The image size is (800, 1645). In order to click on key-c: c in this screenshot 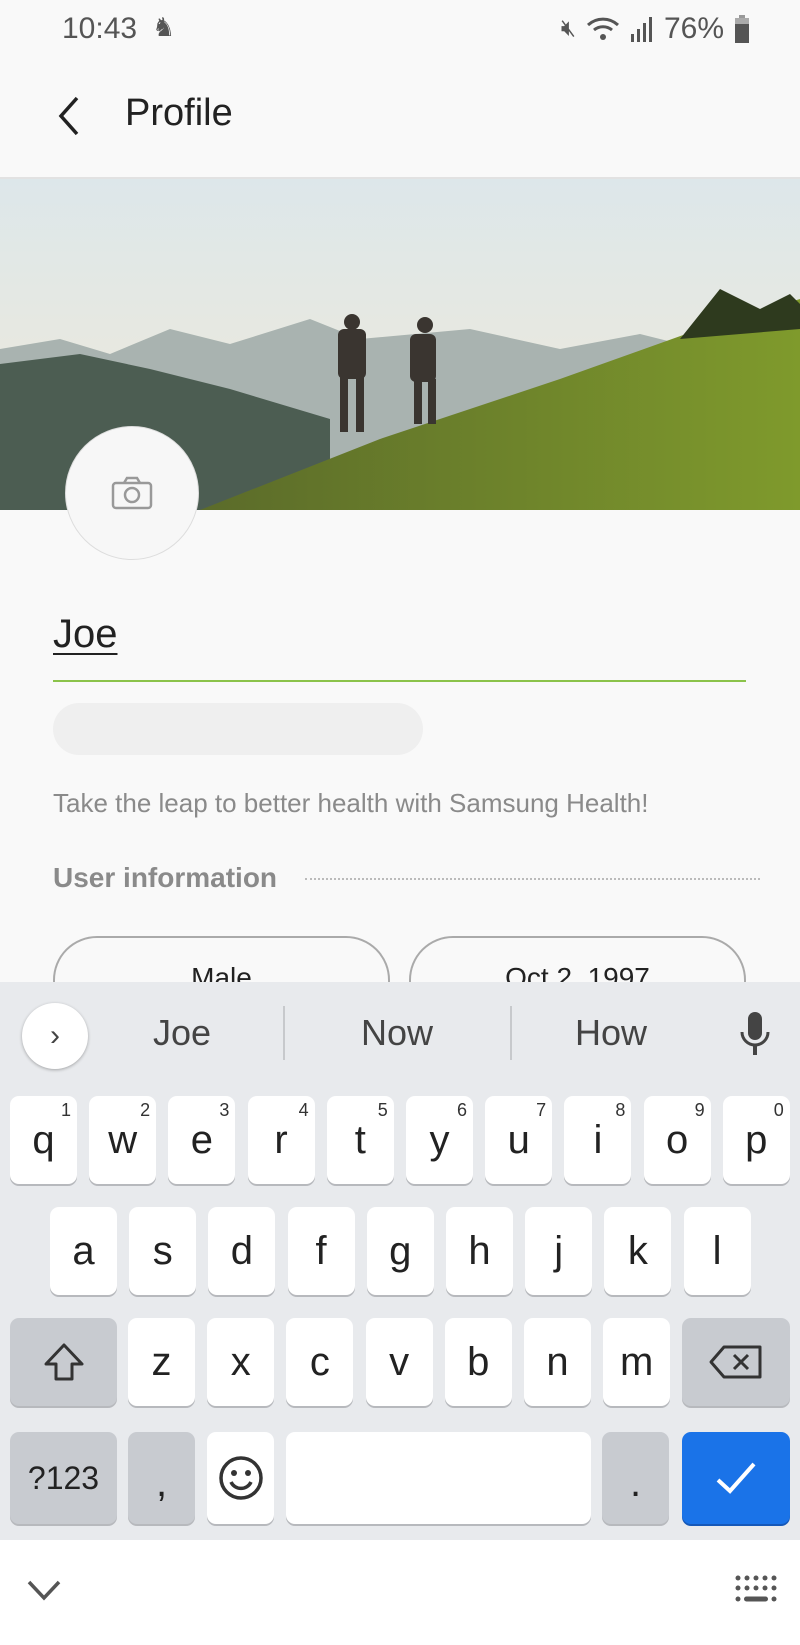, I will do `click(320, 1362)`.